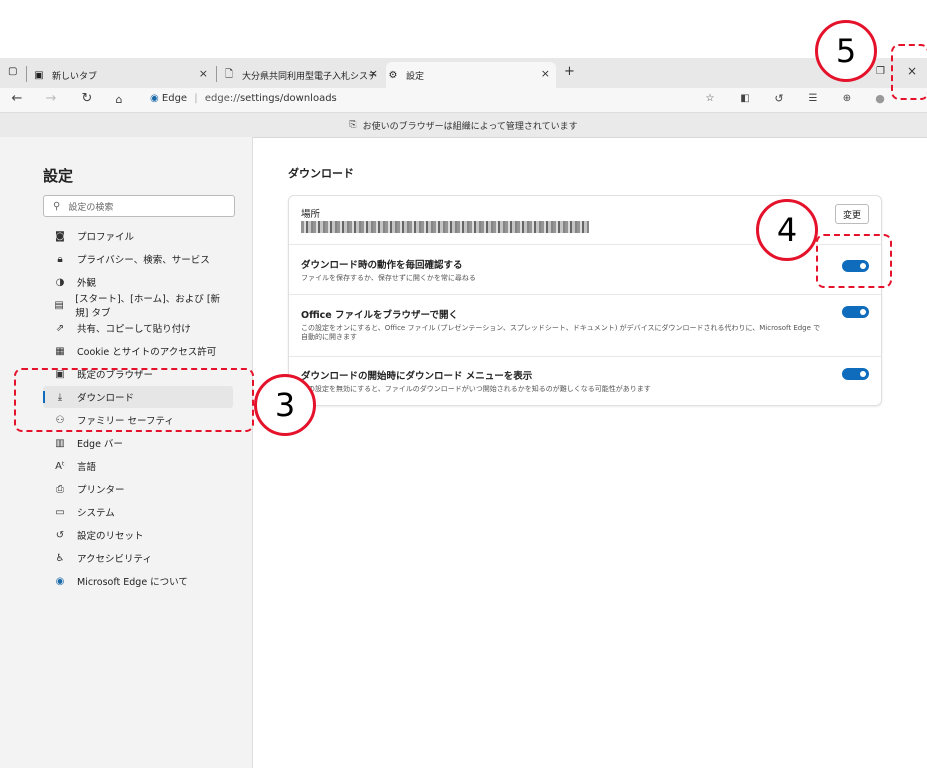 This screenshot has width=927, height=768. Describe the element at coordinates (138, 466) in the screenshot. I see `sidebar-item-languages: Aᵗ 言語` at that location.